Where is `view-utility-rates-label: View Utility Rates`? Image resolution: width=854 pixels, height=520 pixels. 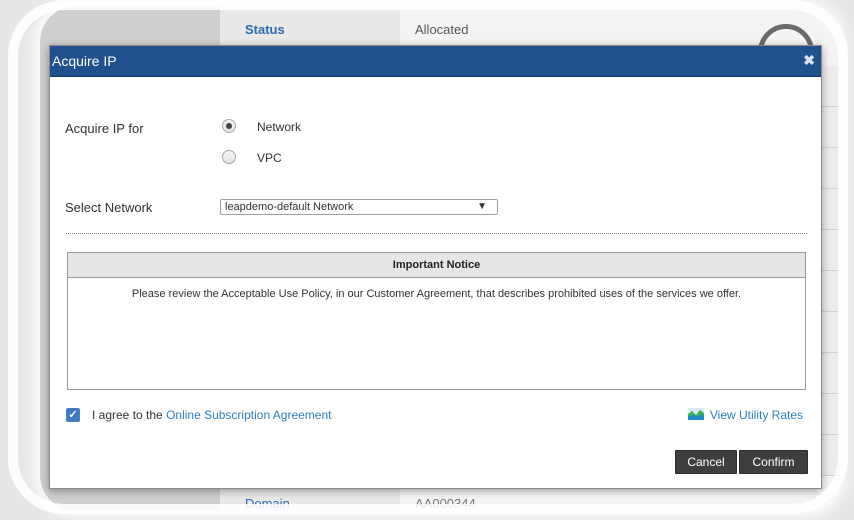
view-utility-rates-label: View Utility Rates is located at coordinates (756, 415).